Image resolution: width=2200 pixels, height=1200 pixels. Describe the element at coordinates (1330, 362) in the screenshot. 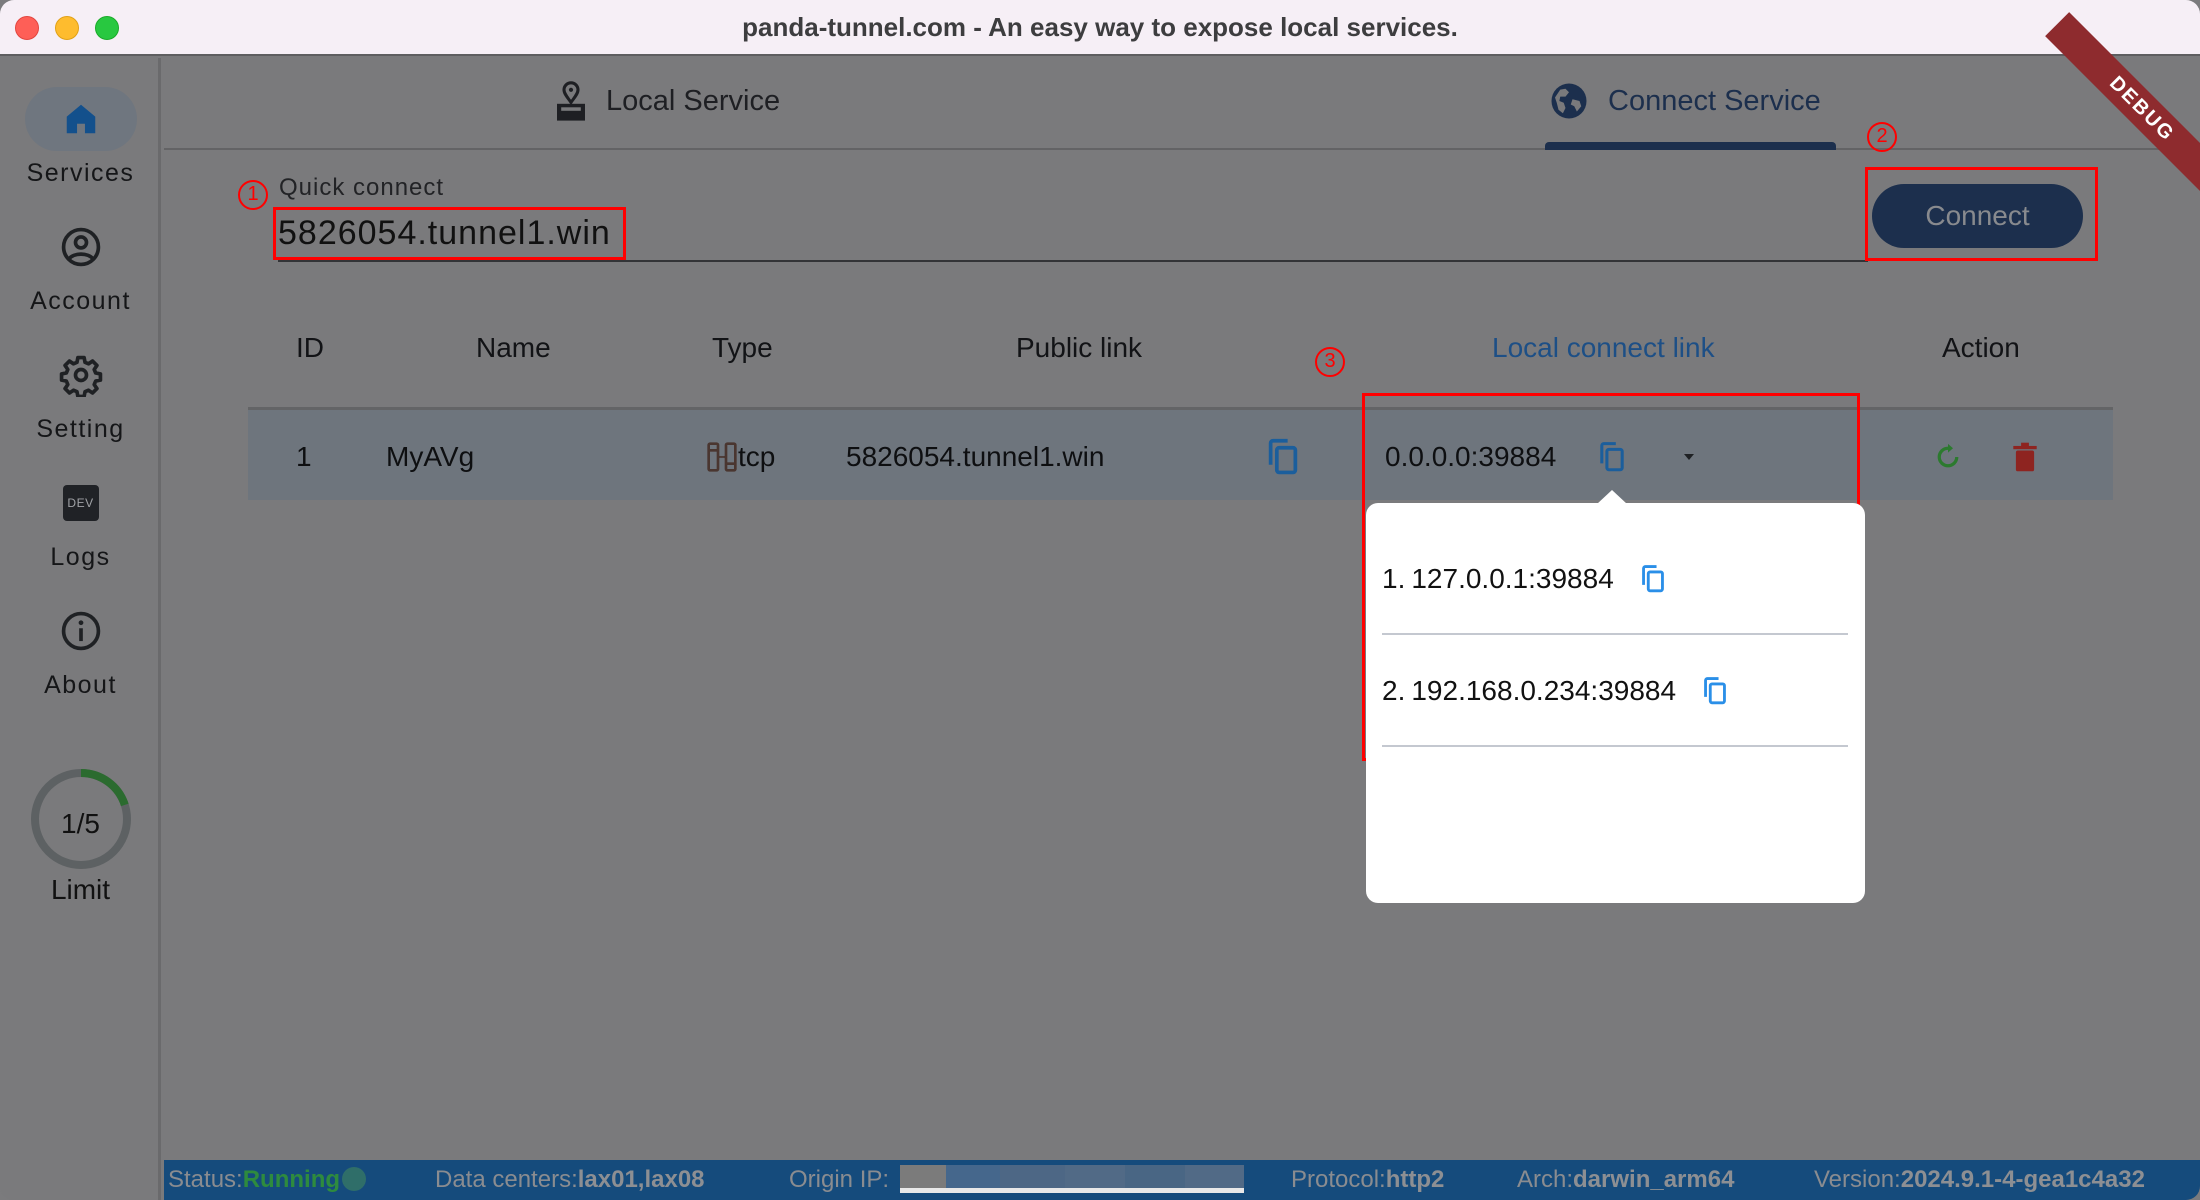

I see `annotation-number-3: 3` at that location.